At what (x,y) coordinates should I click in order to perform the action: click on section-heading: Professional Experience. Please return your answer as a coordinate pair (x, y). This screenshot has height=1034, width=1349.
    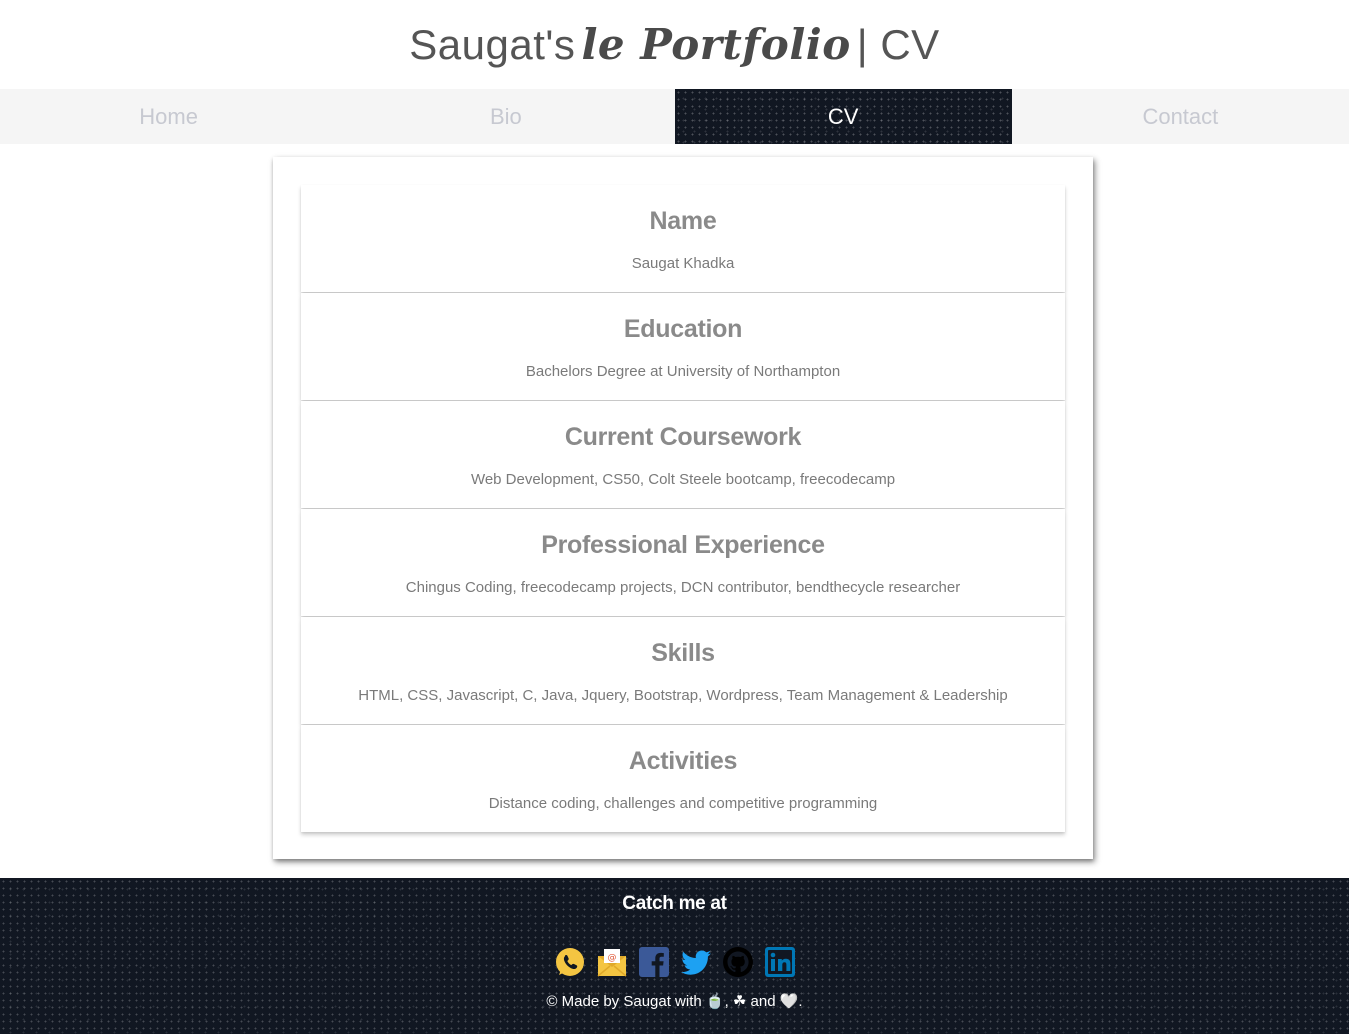
    Looking at the image, I should click on (683, 545).